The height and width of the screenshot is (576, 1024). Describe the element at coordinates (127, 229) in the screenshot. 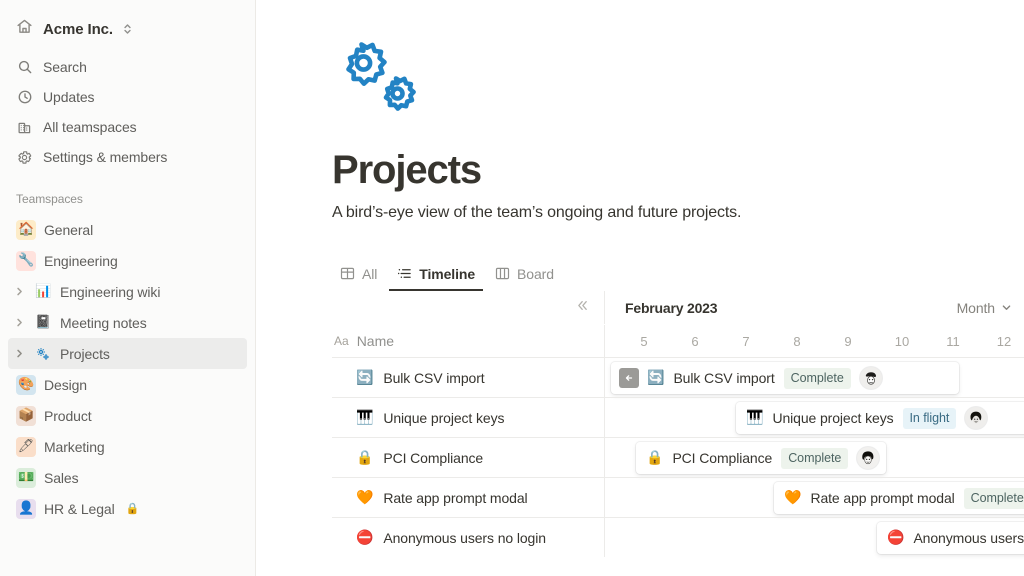

I see `sidebar-item-general: 🏠 General` at that location.